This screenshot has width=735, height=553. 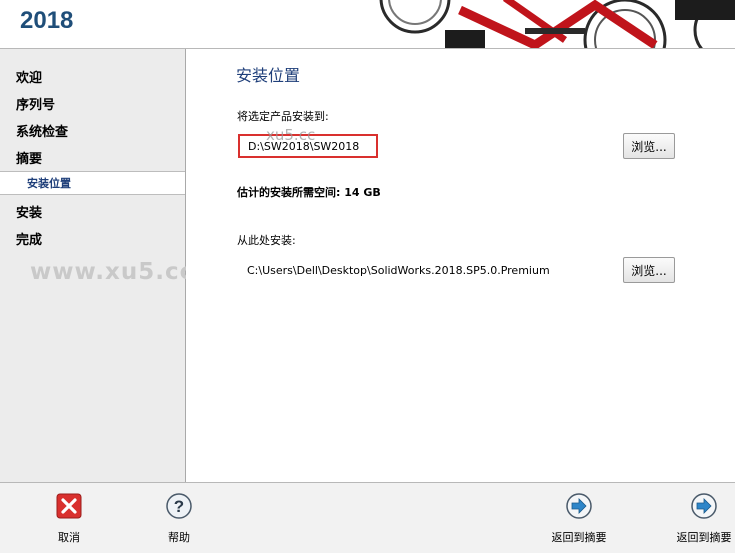 I want to click on install-from-label: 从此处安装:, so click(x=266, y=240).